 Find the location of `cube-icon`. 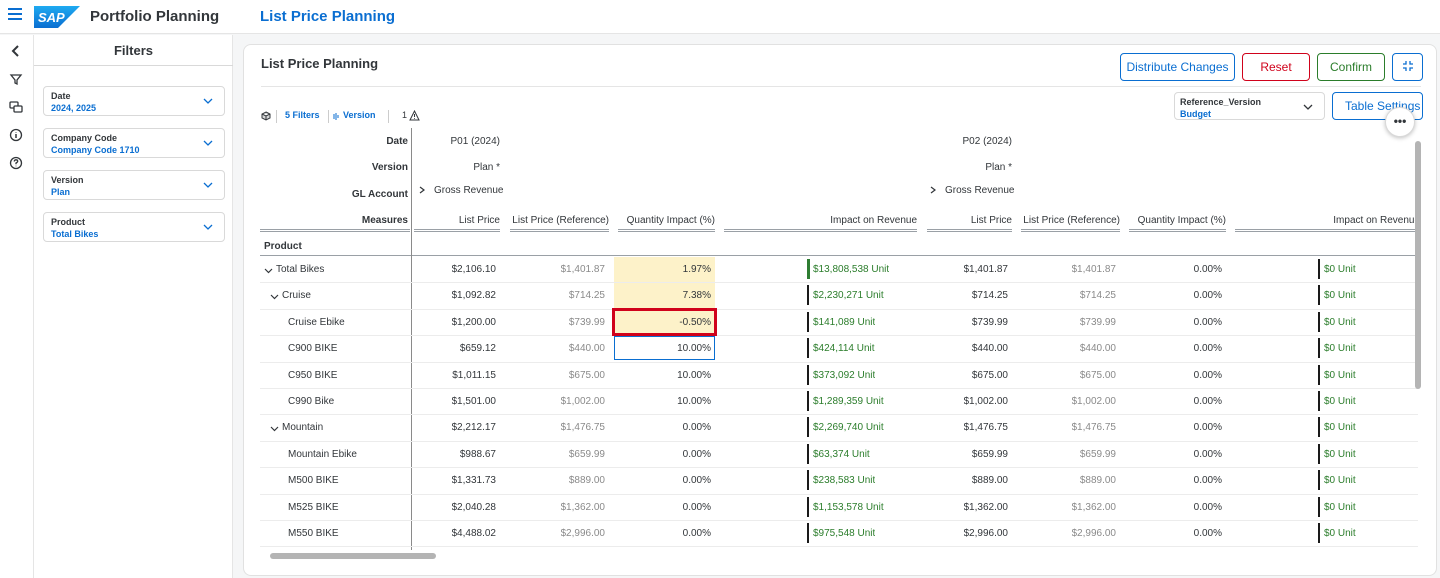

cube-icon is located at coordinates (266, 116).